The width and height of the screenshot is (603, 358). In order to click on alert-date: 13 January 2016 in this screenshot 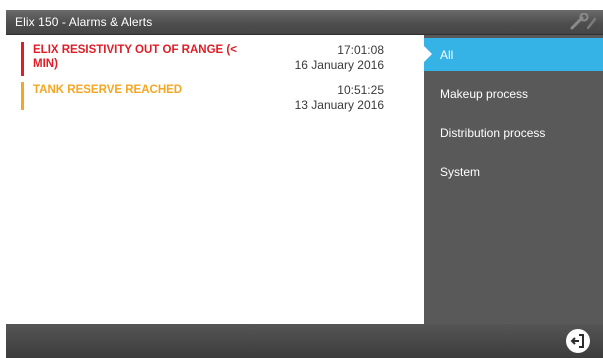, I will do `click(339, 105)`.